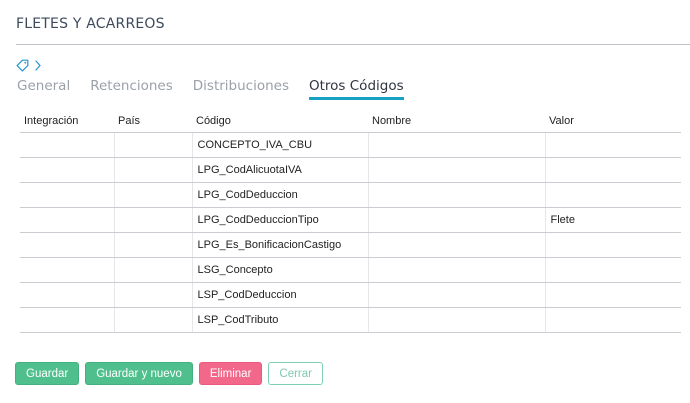 The image size is (690, 403). I want to click on form-actions: Guardar Guardar y nuevo Eliminar Cerrar, so click(169, 373).